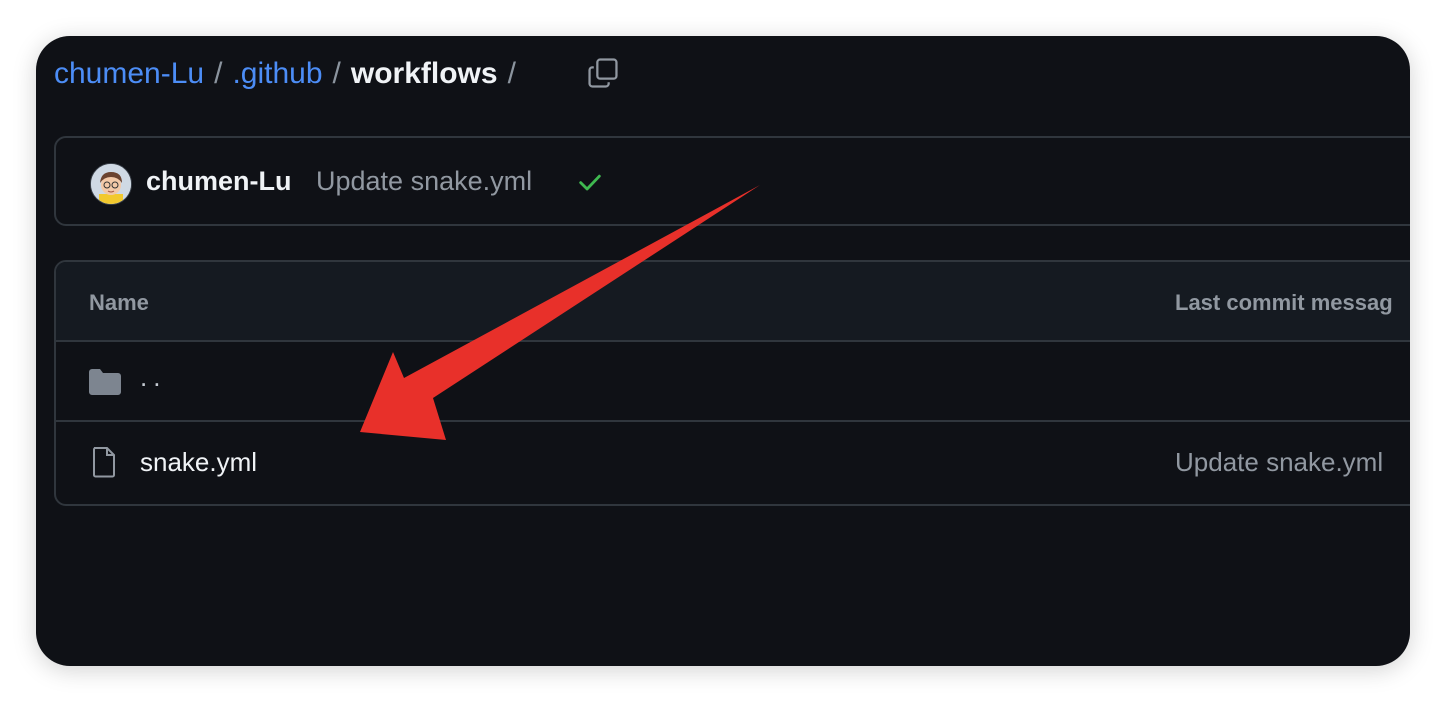 The width and height of the screenshot is (1446, 702). Describe the element at coordinates (129, 74) in the screenshot. I see `breadcrumb-owner-link: chumen-Lu` at that location.